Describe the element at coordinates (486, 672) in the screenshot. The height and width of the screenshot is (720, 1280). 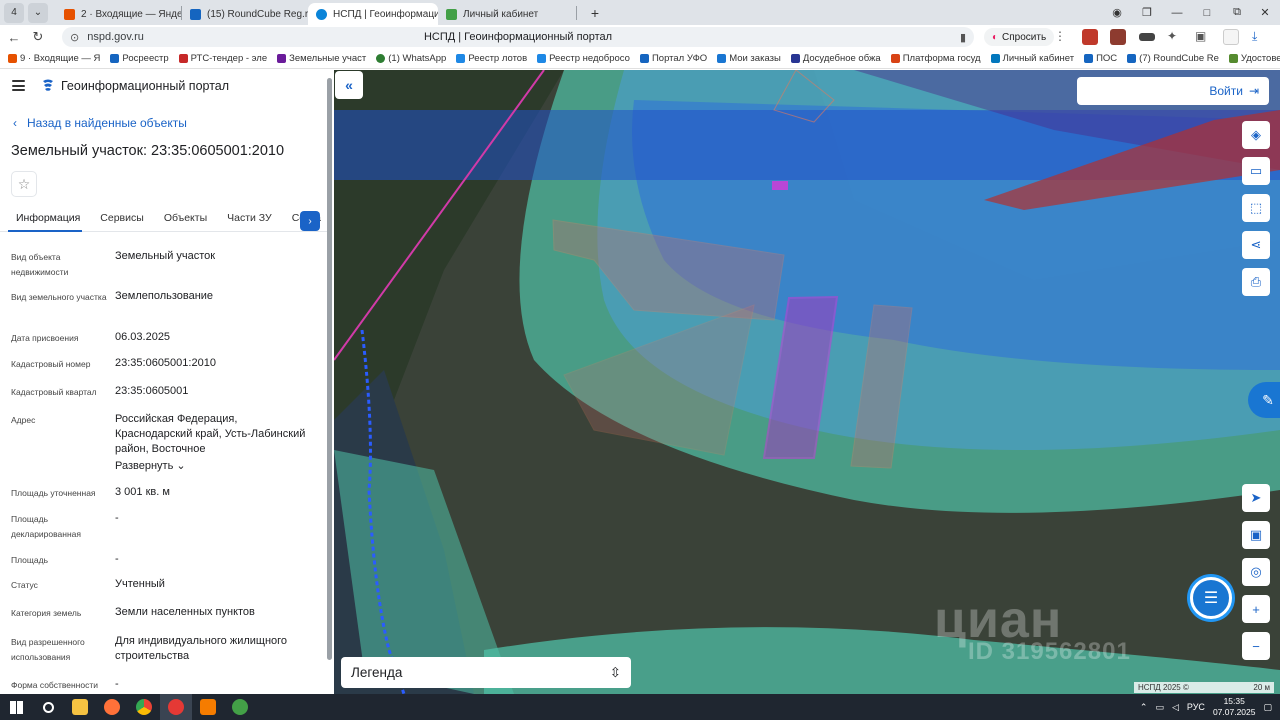
I see `legend-dropdown: Легенда ⇳` at that location.